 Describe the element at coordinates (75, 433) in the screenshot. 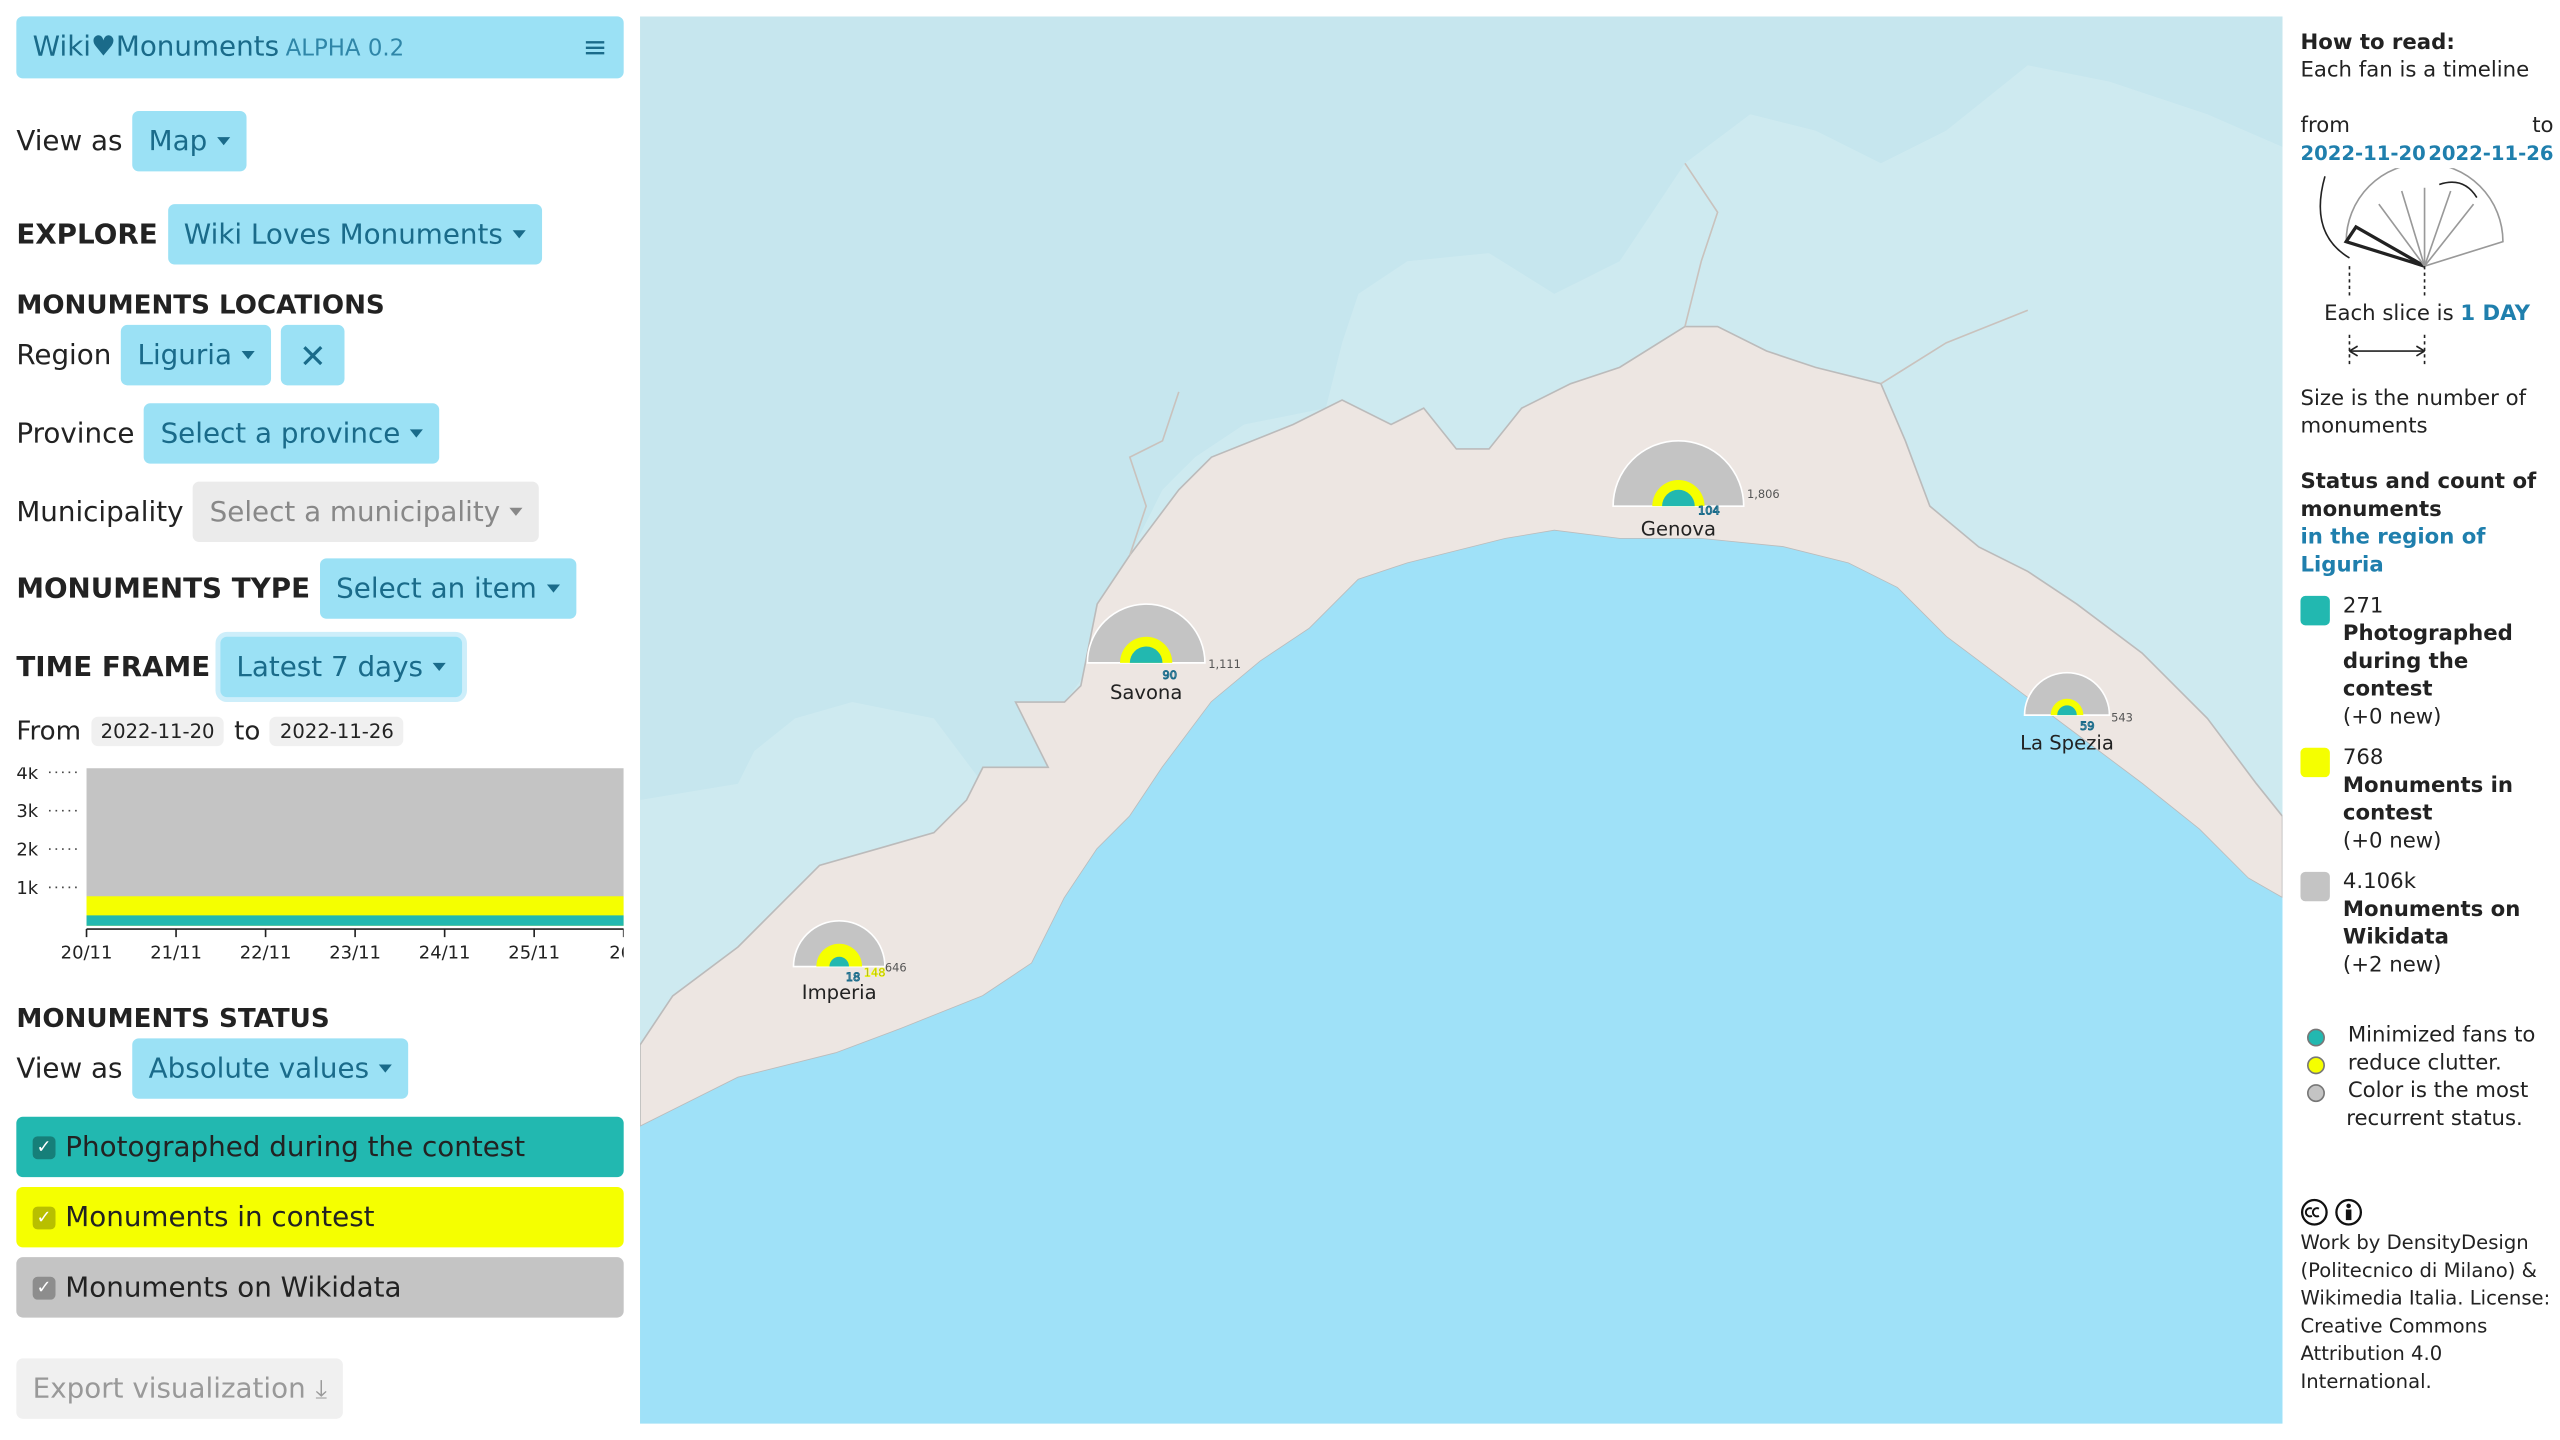

I see `province-label: Province` at that location.